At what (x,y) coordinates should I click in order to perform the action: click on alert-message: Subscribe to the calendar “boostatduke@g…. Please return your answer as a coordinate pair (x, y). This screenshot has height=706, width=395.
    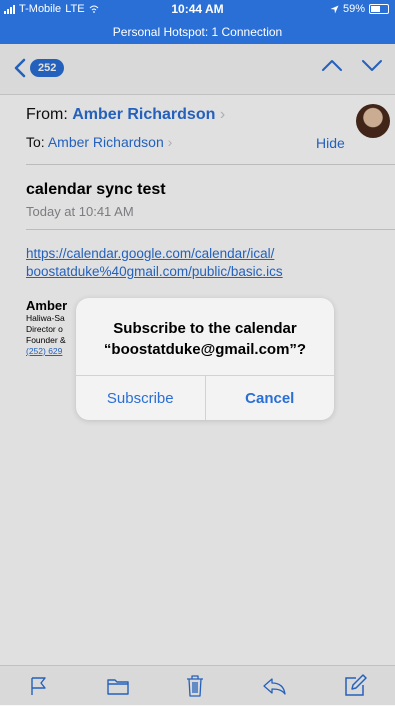
    Looking at the image, I should click on (205, 339).